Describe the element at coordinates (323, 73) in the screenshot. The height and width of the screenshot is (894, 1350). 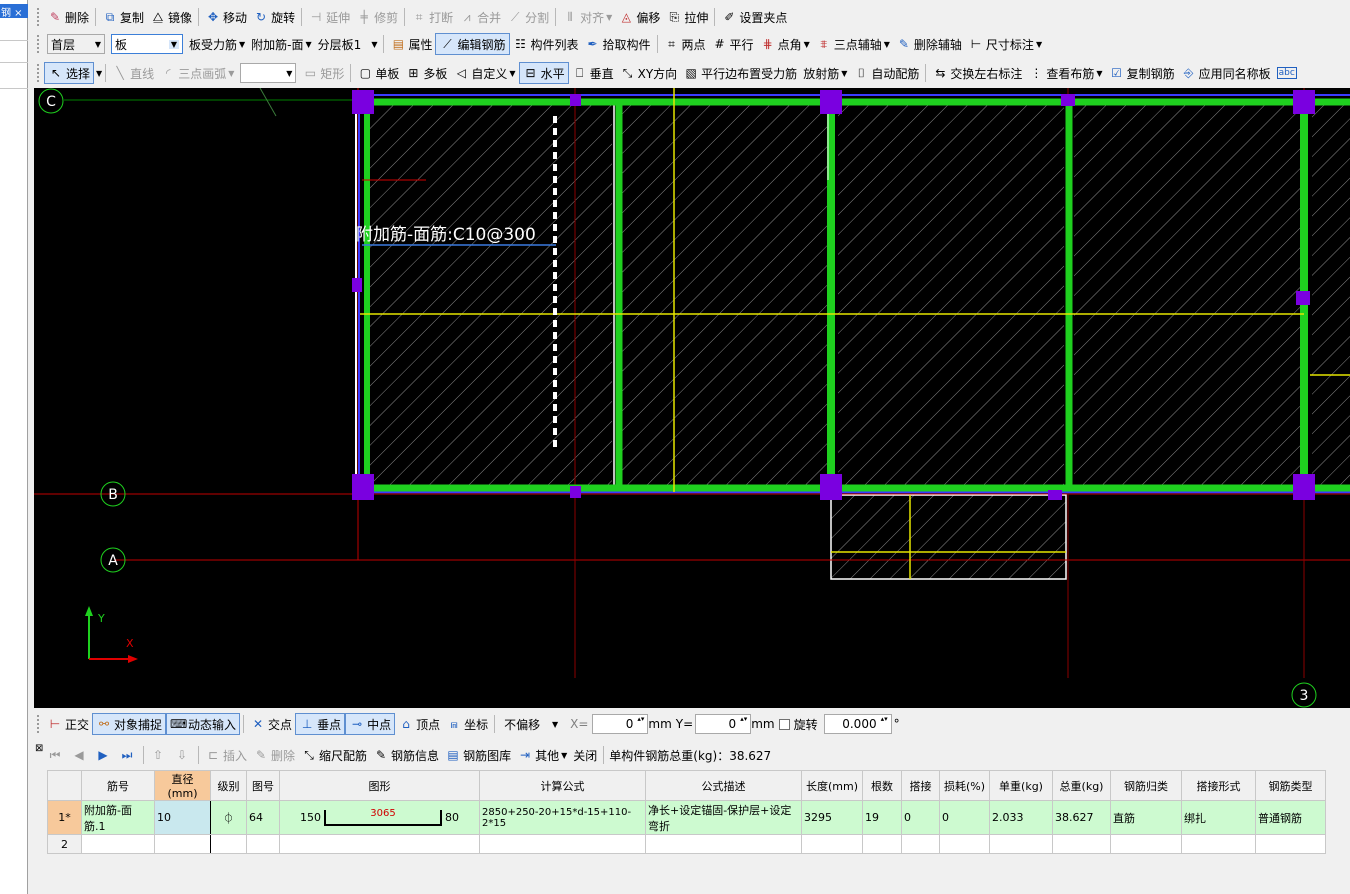
I see `rect-button: ▭ 矩形` at that location.